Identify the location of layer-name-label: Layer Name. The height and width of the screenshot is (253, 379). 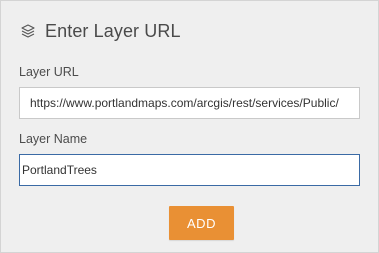
(53, 139).